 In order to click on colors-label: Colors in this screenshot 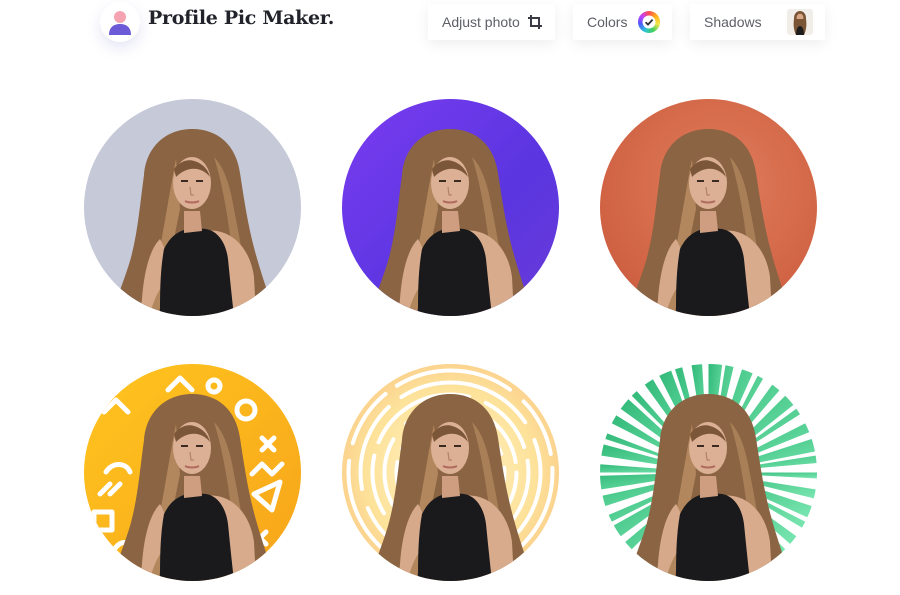, I will do `click(607, 22)`.